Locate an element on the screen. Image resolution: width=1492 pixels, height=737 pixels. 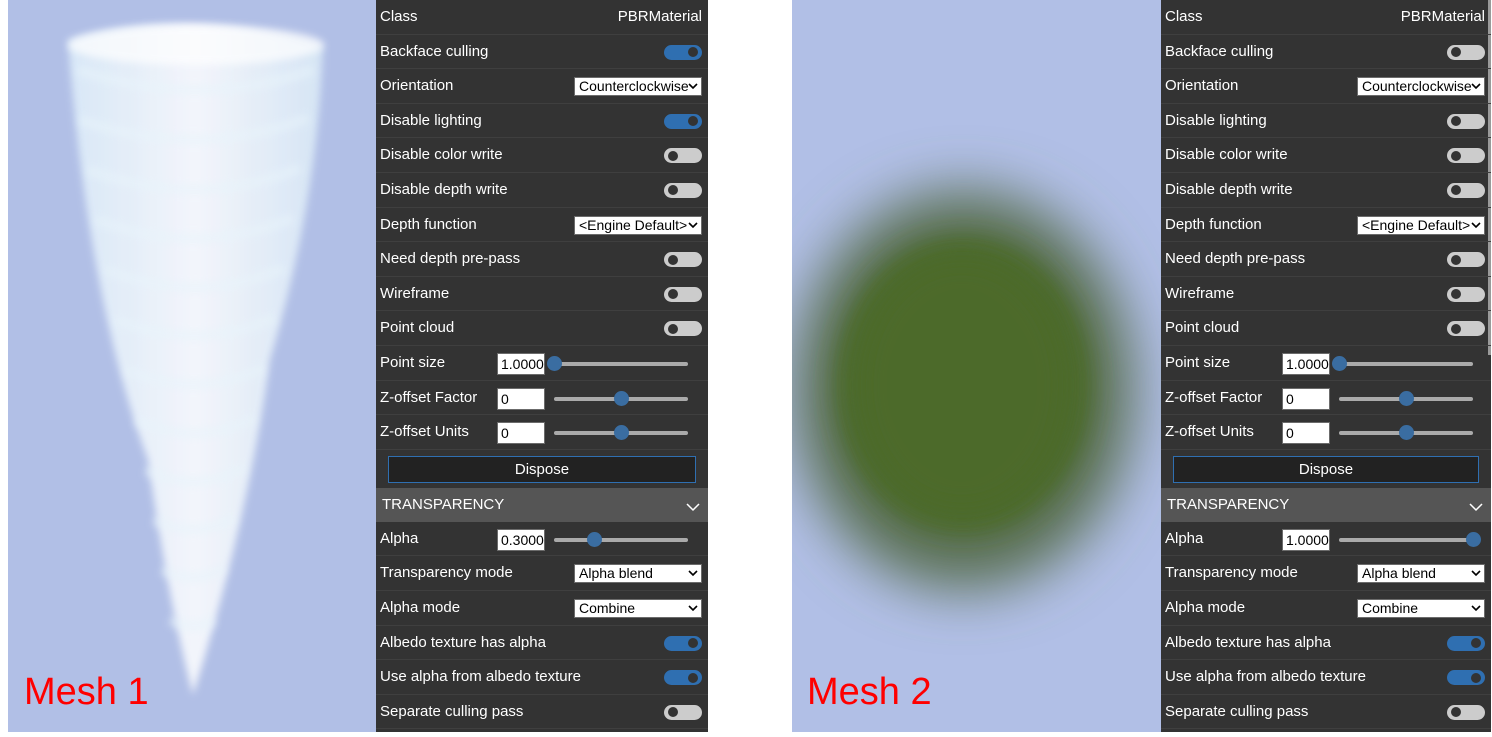
property-row-class: Class PBRMaterial is located at coordinates (542, 17).